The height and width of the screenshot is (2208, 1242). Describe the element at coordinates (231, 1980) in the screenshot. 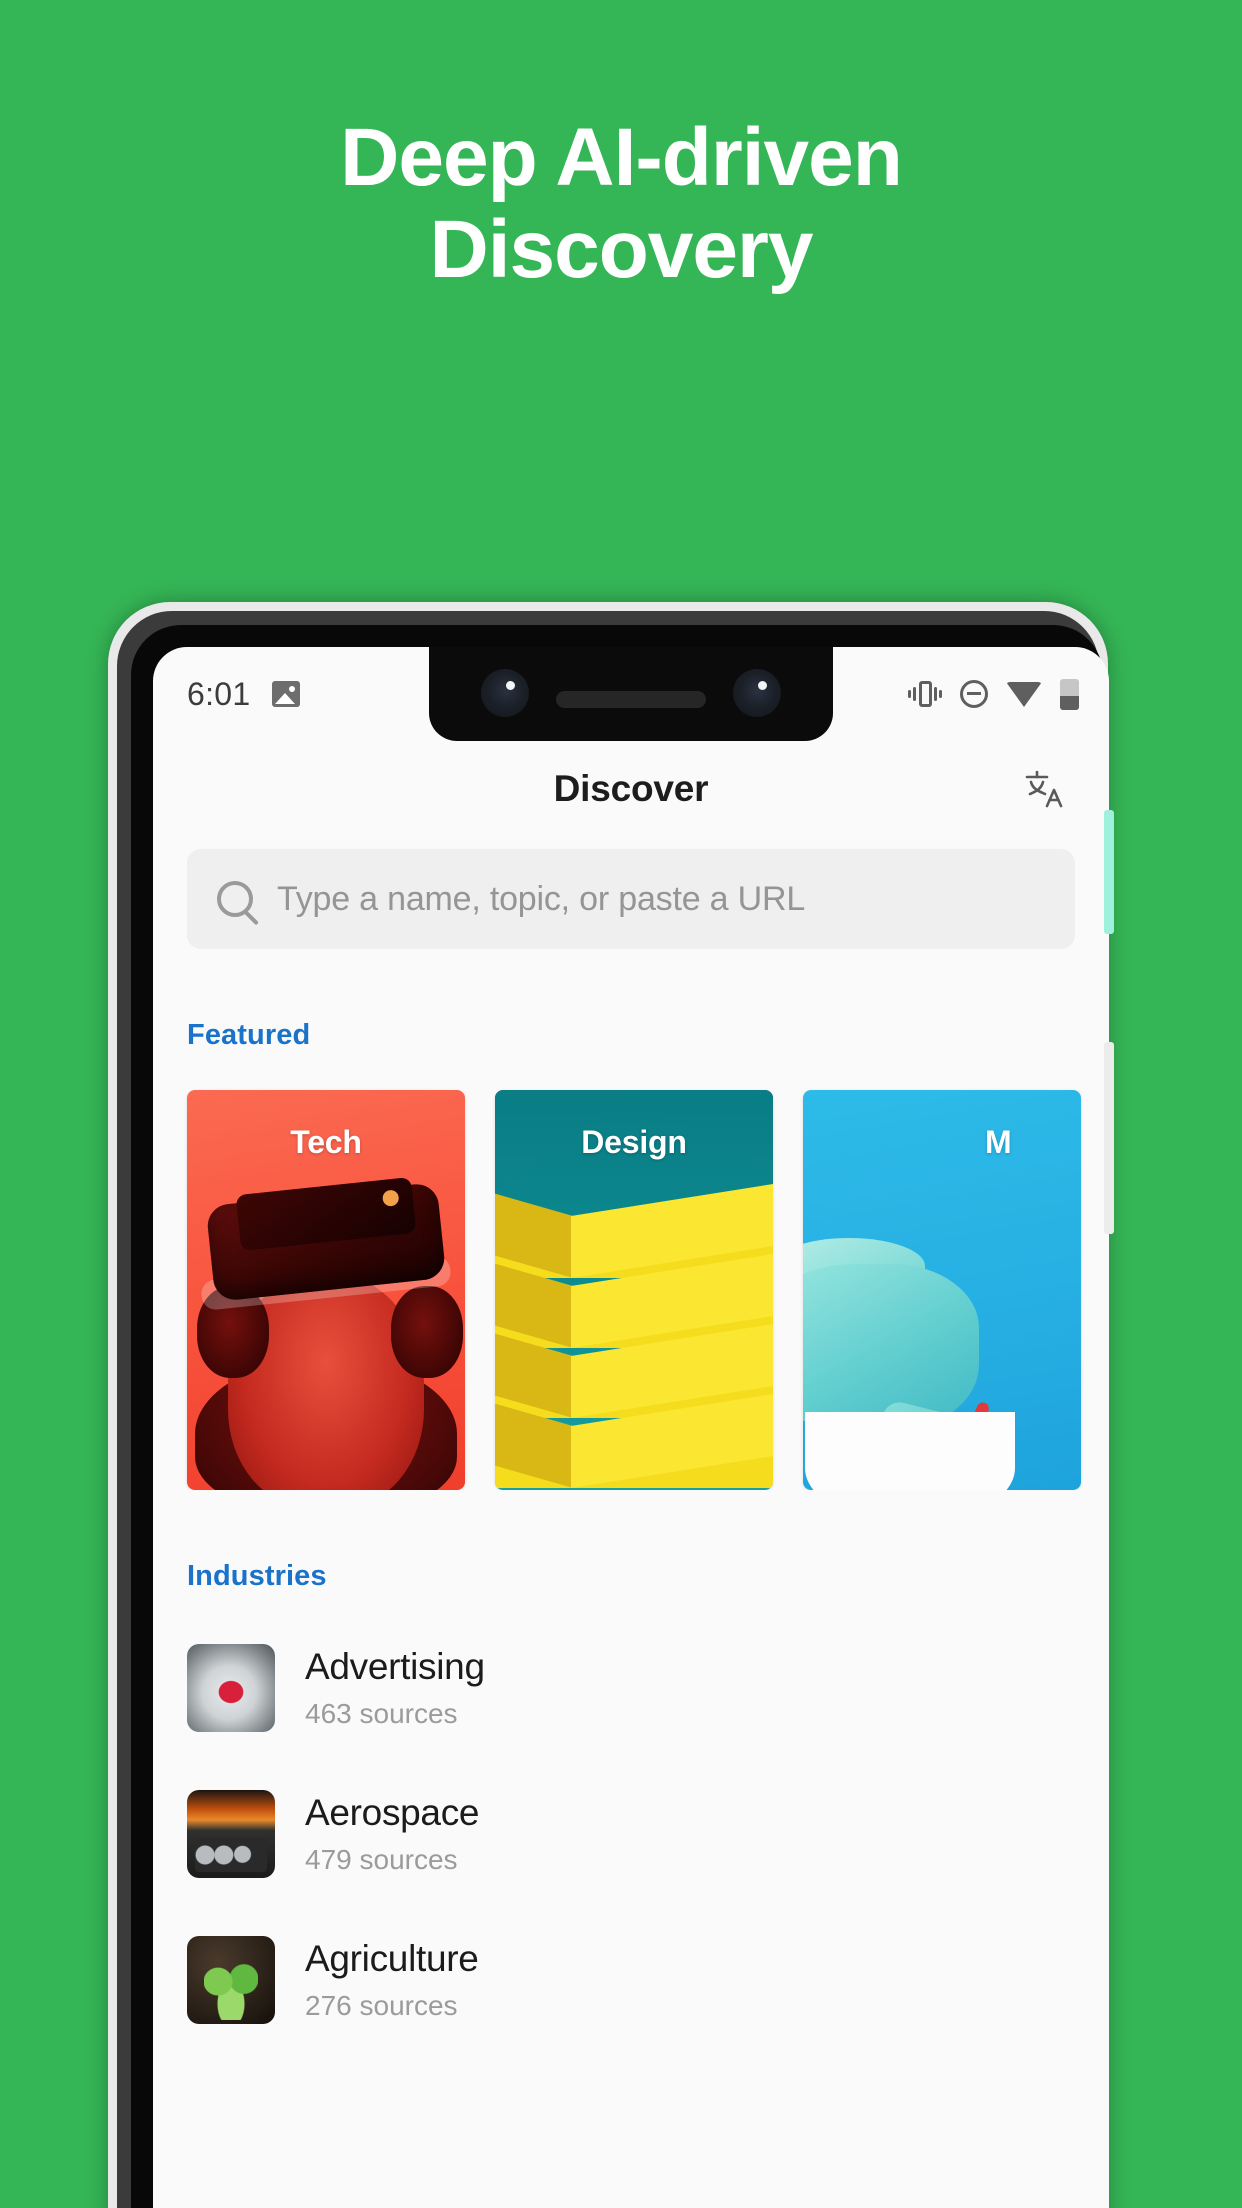

I see `industry-thumbnail-agriculture` at that location.